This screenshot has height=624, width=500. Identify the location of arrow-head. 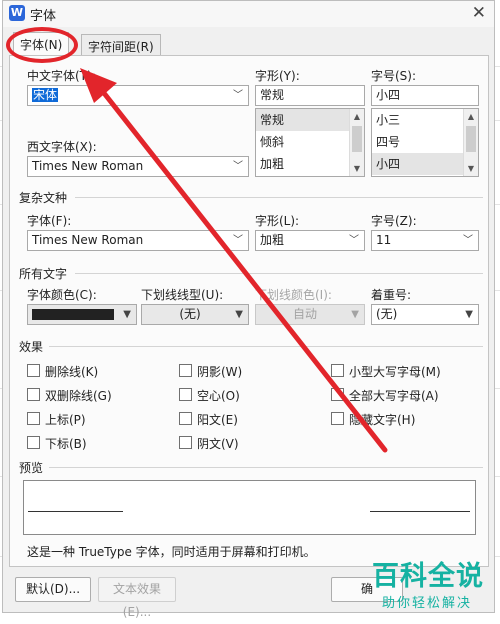
(98, 85).